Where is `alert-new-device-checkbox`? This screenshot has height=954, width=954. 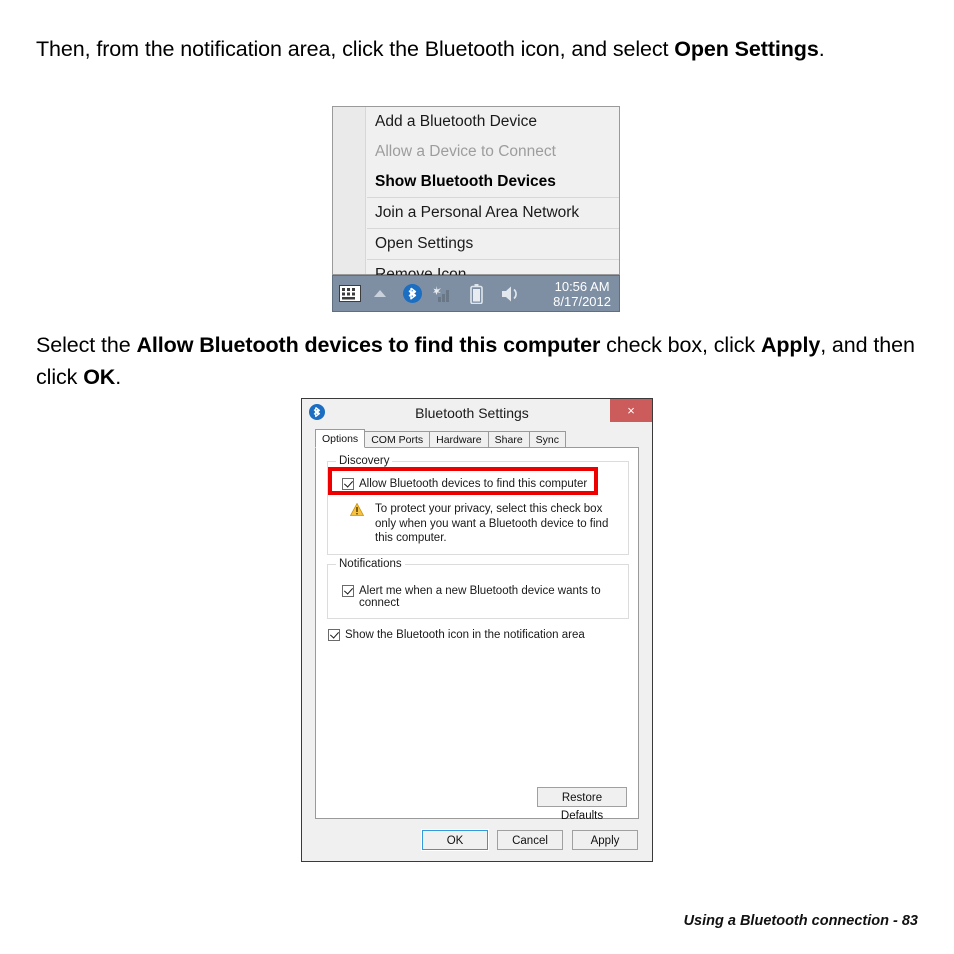 alert-new-device-checkbox is located at coordinates (348, 591).